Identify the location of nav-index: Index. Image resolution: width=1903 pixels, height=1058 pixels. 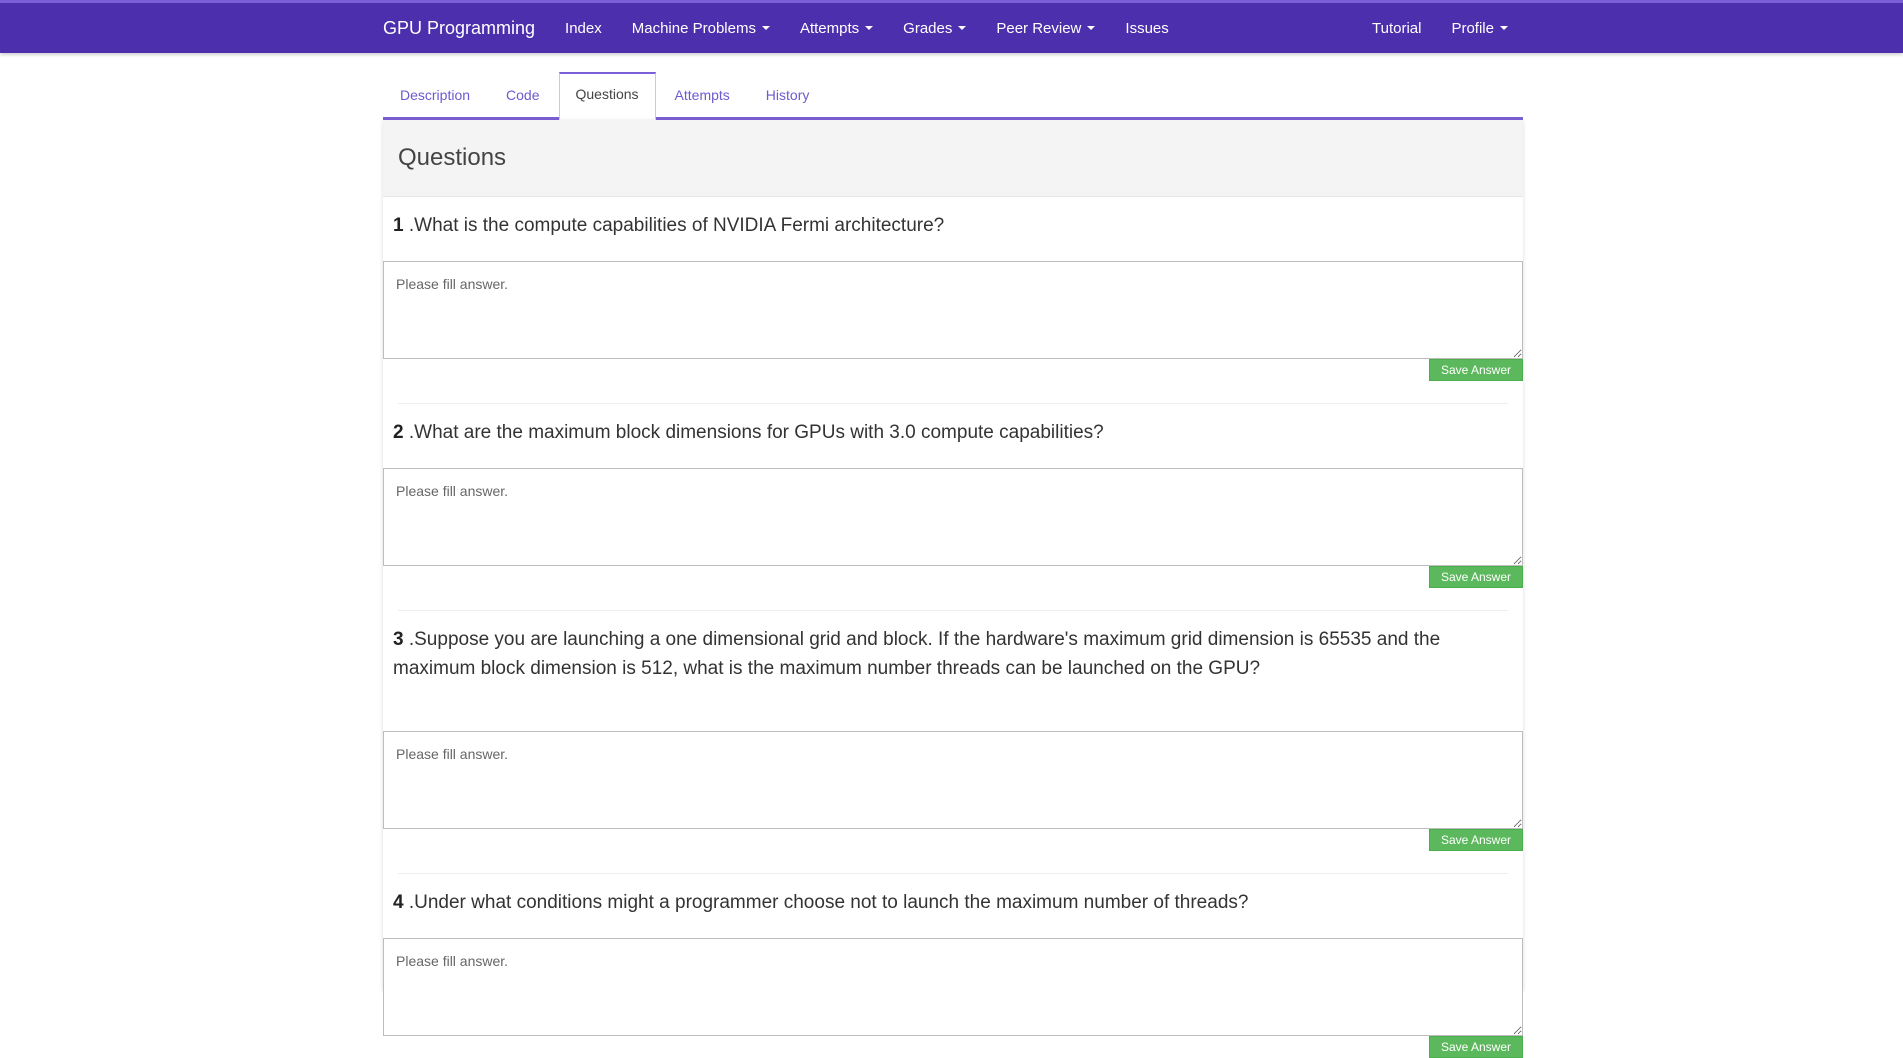
(583, 28).